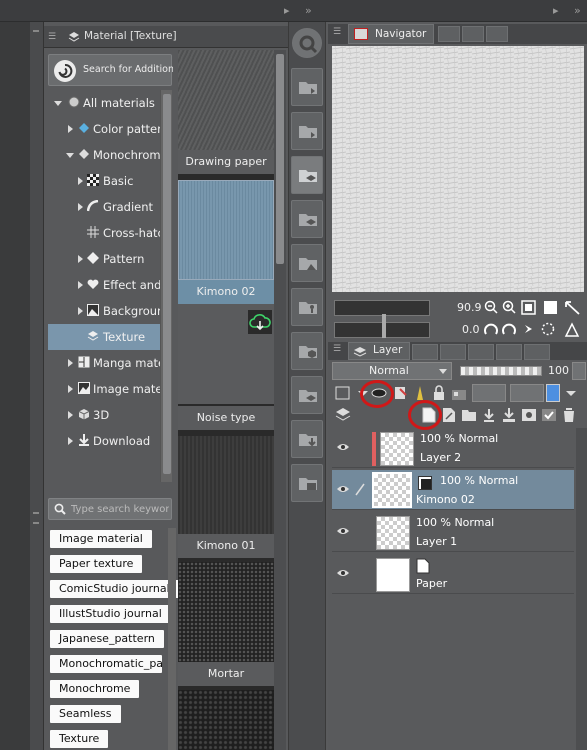 This screenshot has height=750, width=587. Describe the element at coordinates (481, 352) in the screenshot. I see `tab-brush-size` at that location.